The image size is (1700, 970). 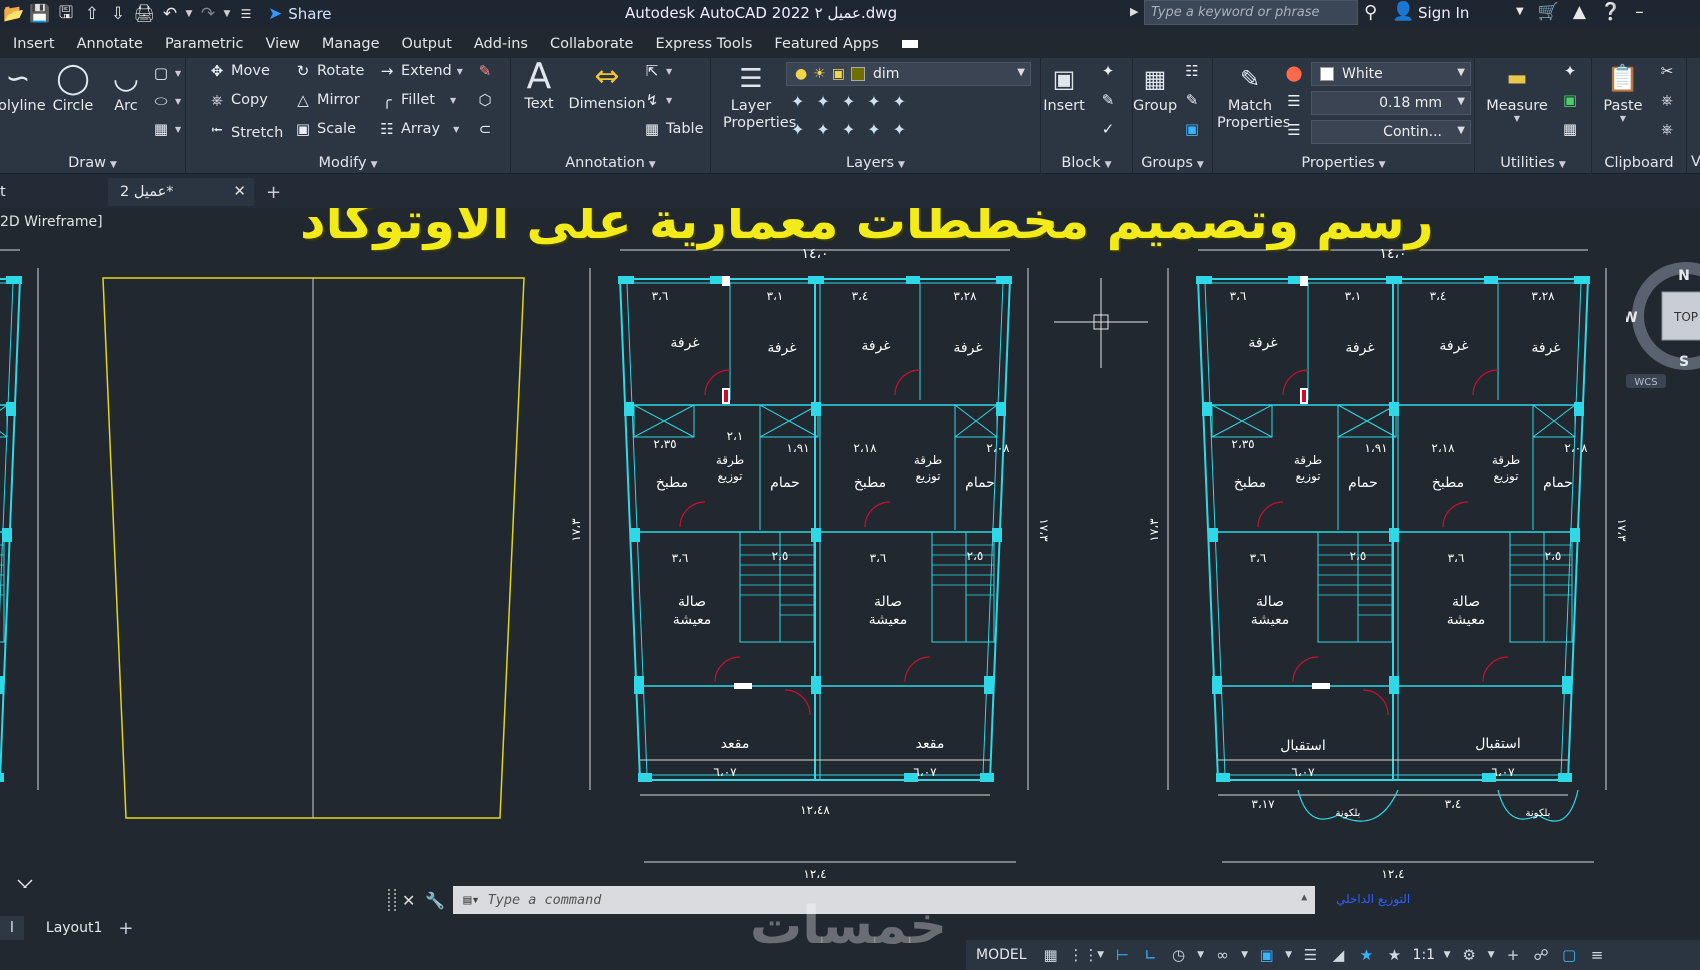 I want to click on tab-featured-apps: Featured Apps, so click(x=826, y=44).